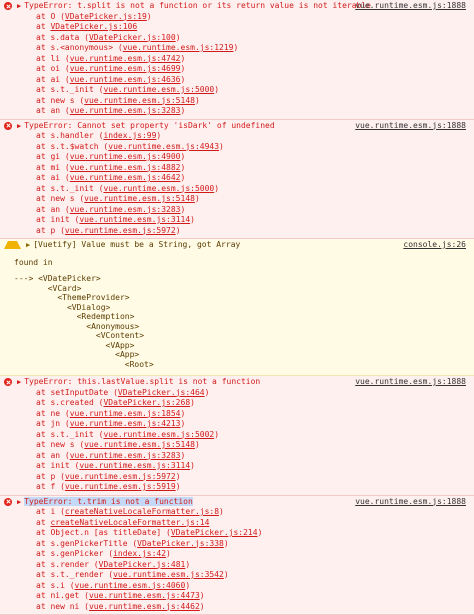 The width and height of the screenshot is (474, 615). What do you see at coordinates (253, 487) in the screenshot?
I see `stack-frame: at f (vue.runtime.esm.js:5919)` at bounding box center [253, 487].